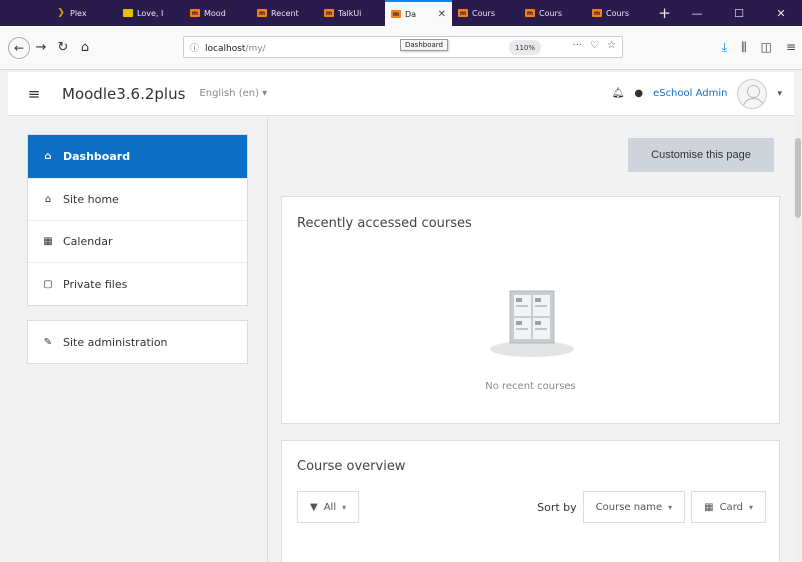 This screenshot has height=562, width=802. Describe the element at coordinates (115, 342) in the screenshot. I see `sidebar-item-label: Site administration` at that location.